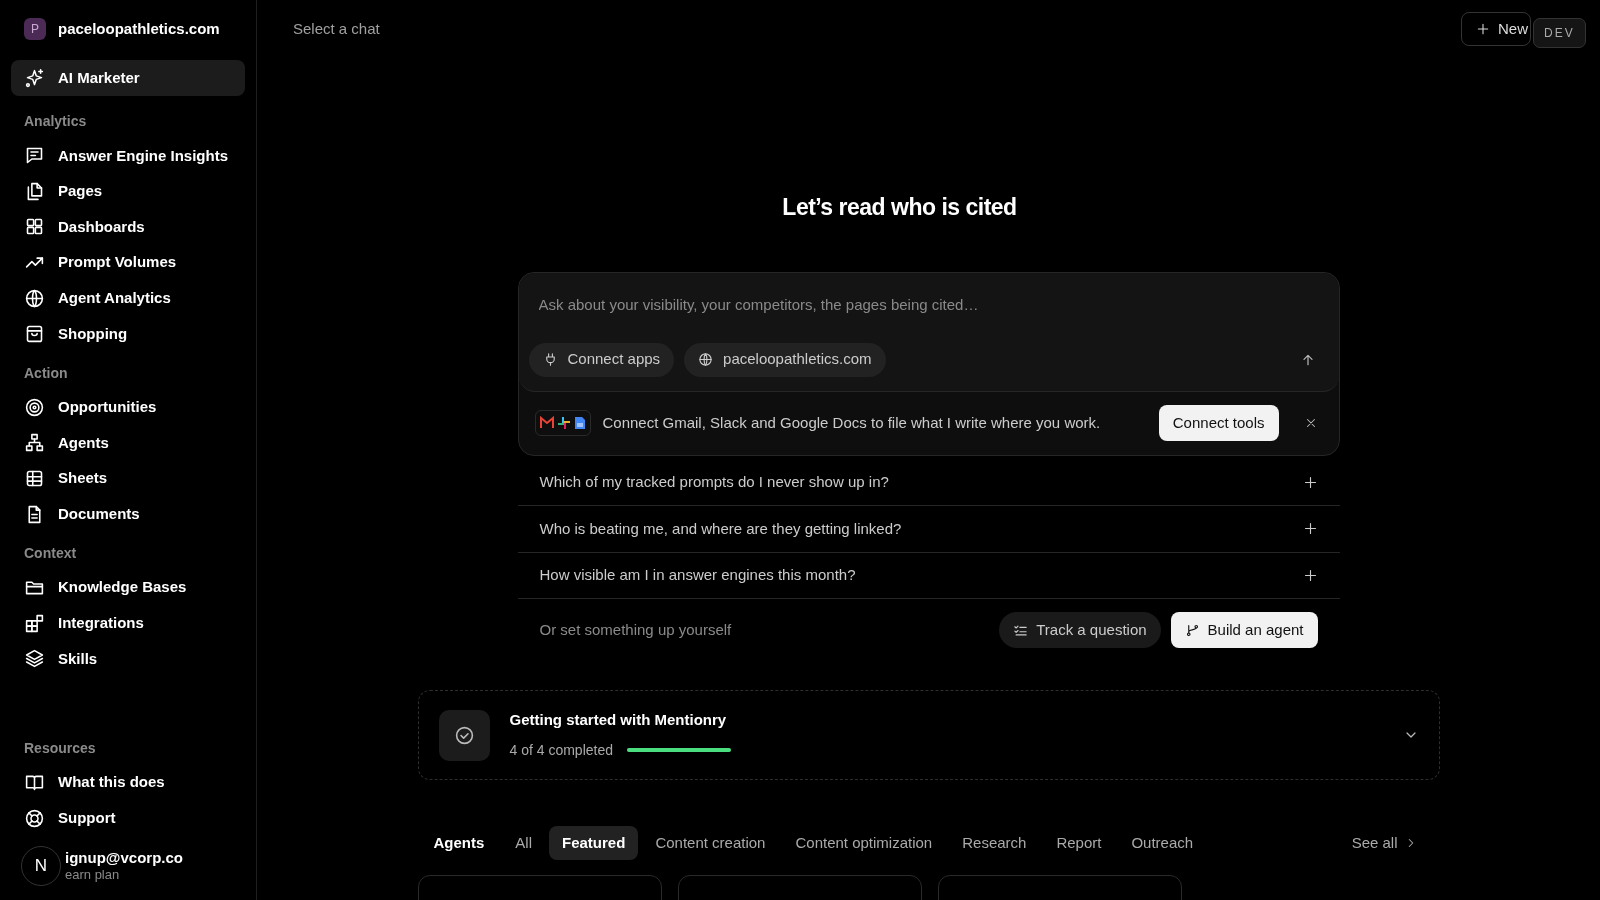  What do you see at coordinates (128, 156) in the screenshot?
I see `sidebar-item: Answer Engine Insights` at bounding box center [128, 156].